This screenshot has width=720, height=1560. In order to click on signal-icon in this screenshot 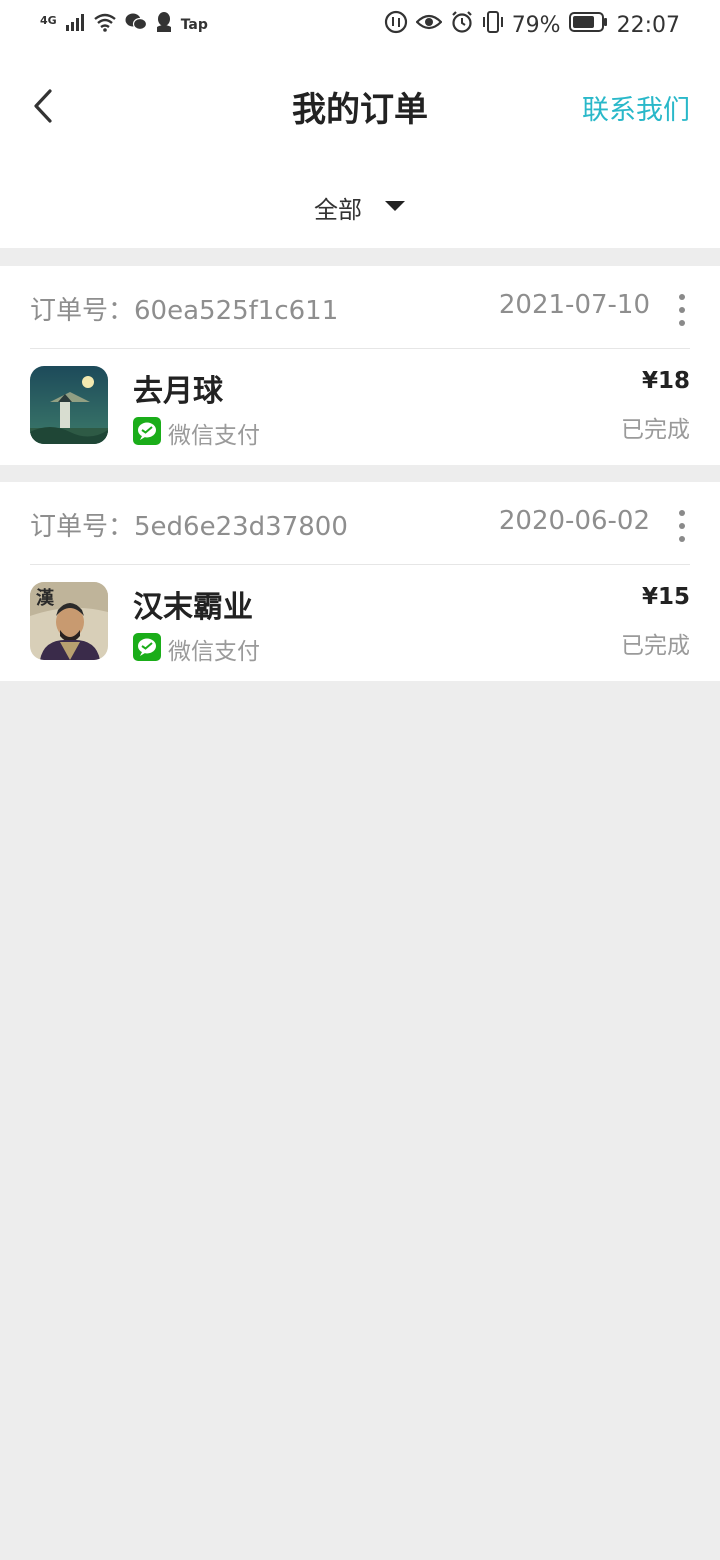, I will do `click(75, 25)`.